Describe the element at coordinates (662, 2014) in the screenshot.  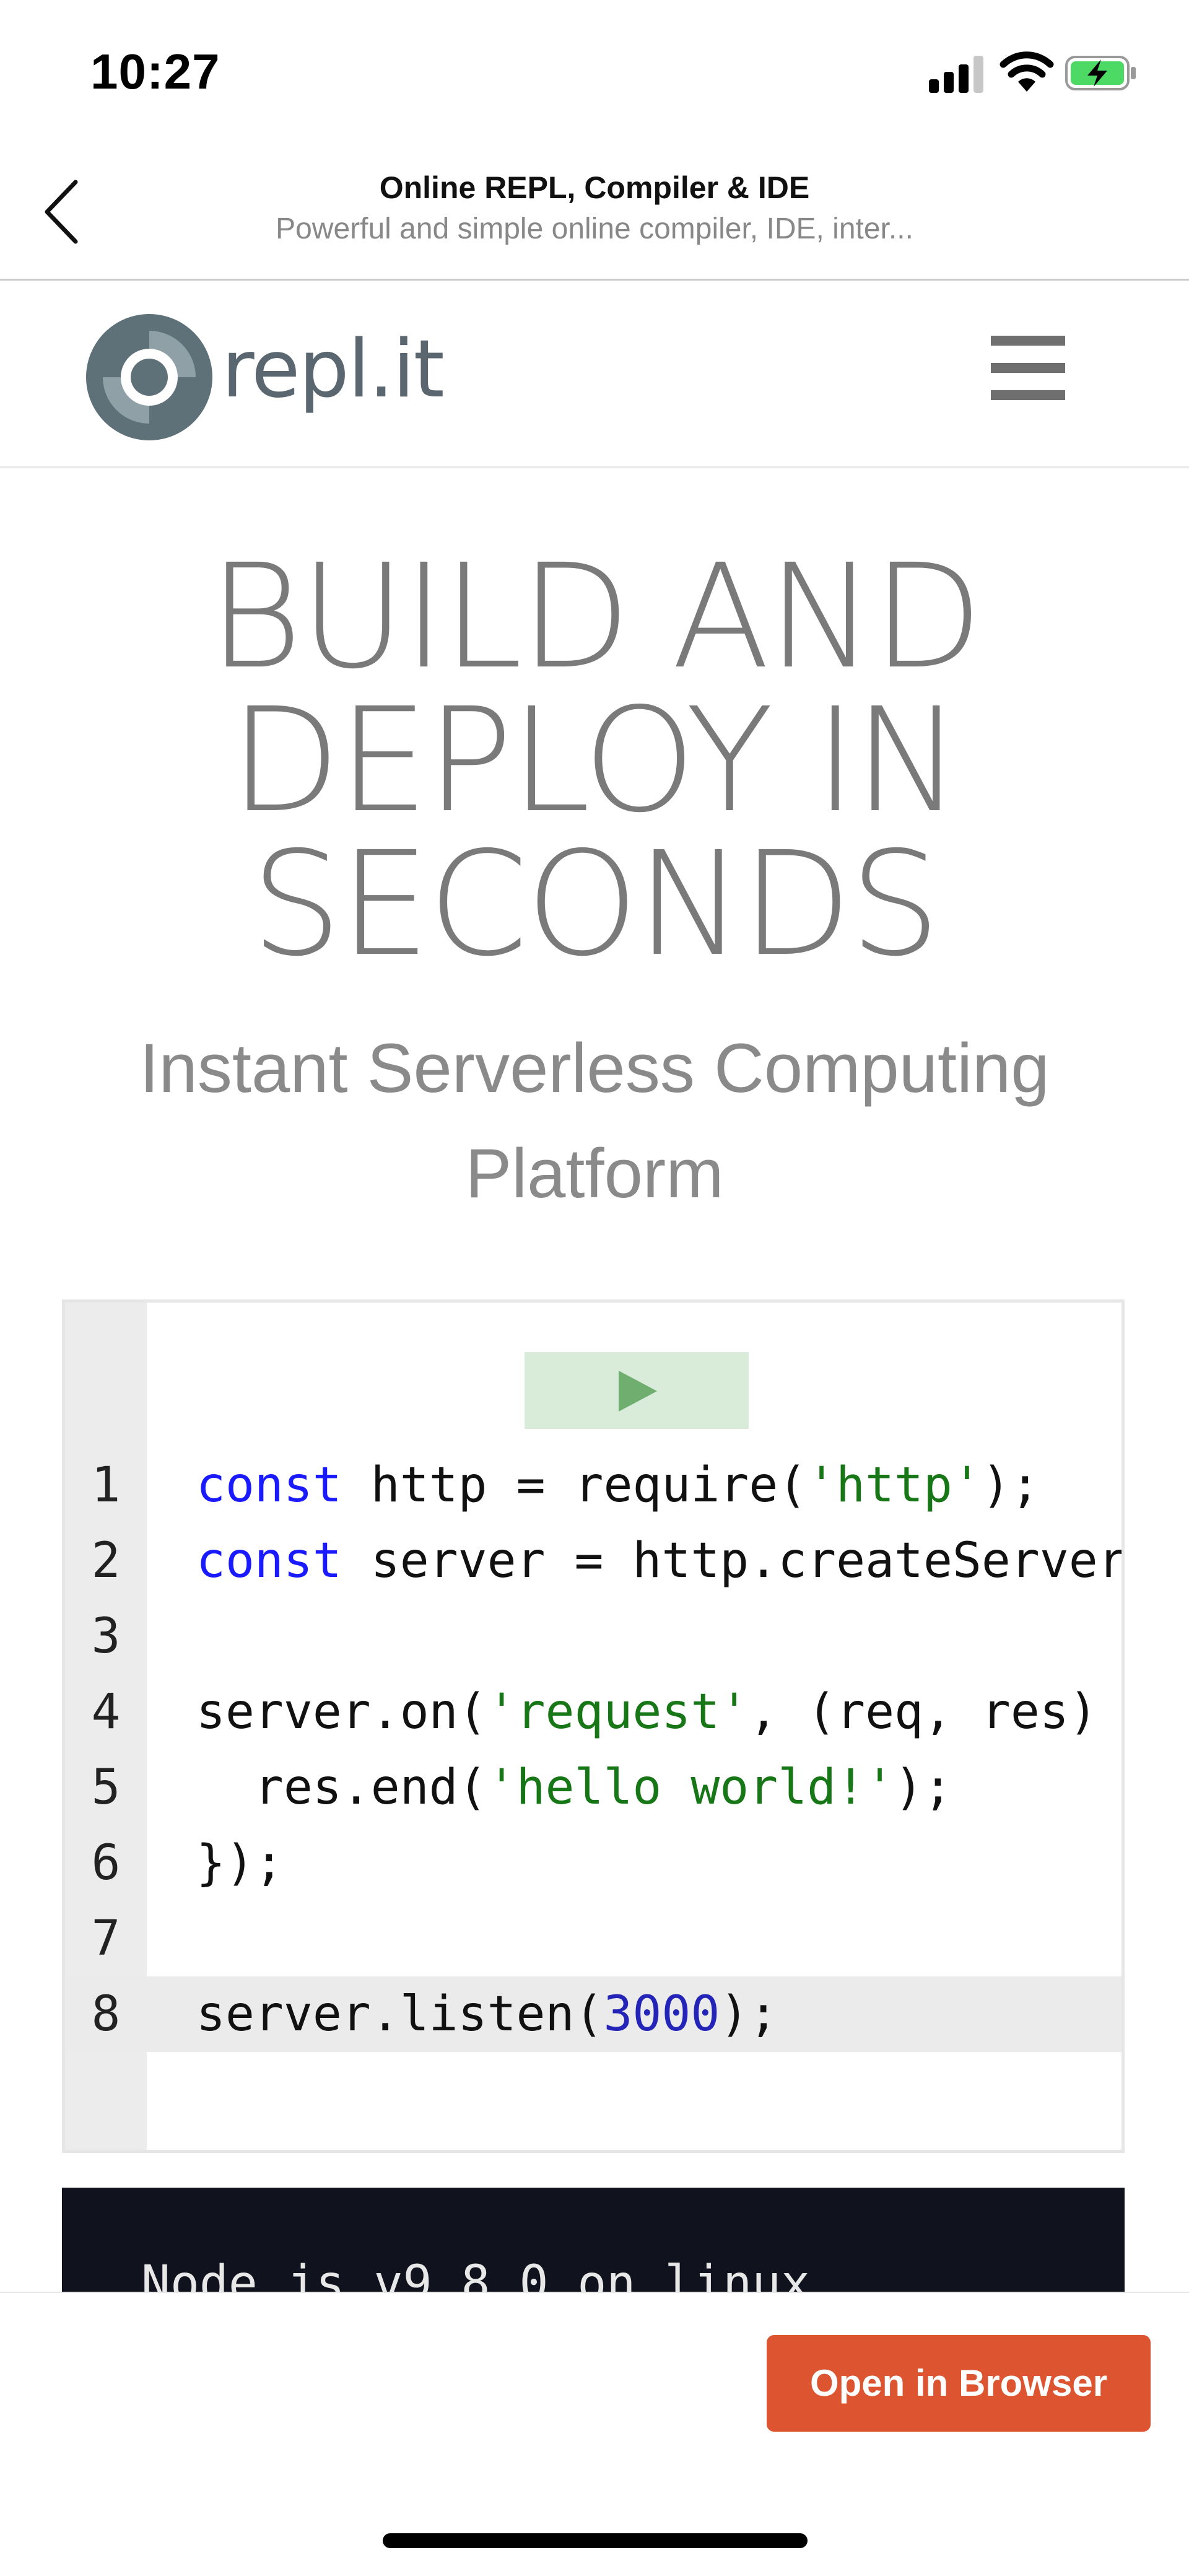
I see `code-token: 3000` at that location.